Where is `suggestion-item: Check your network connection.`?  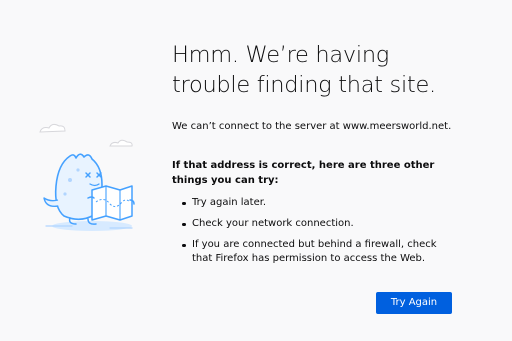
suggestion-item: Check your network connection. is located at coordinates (313, 224).